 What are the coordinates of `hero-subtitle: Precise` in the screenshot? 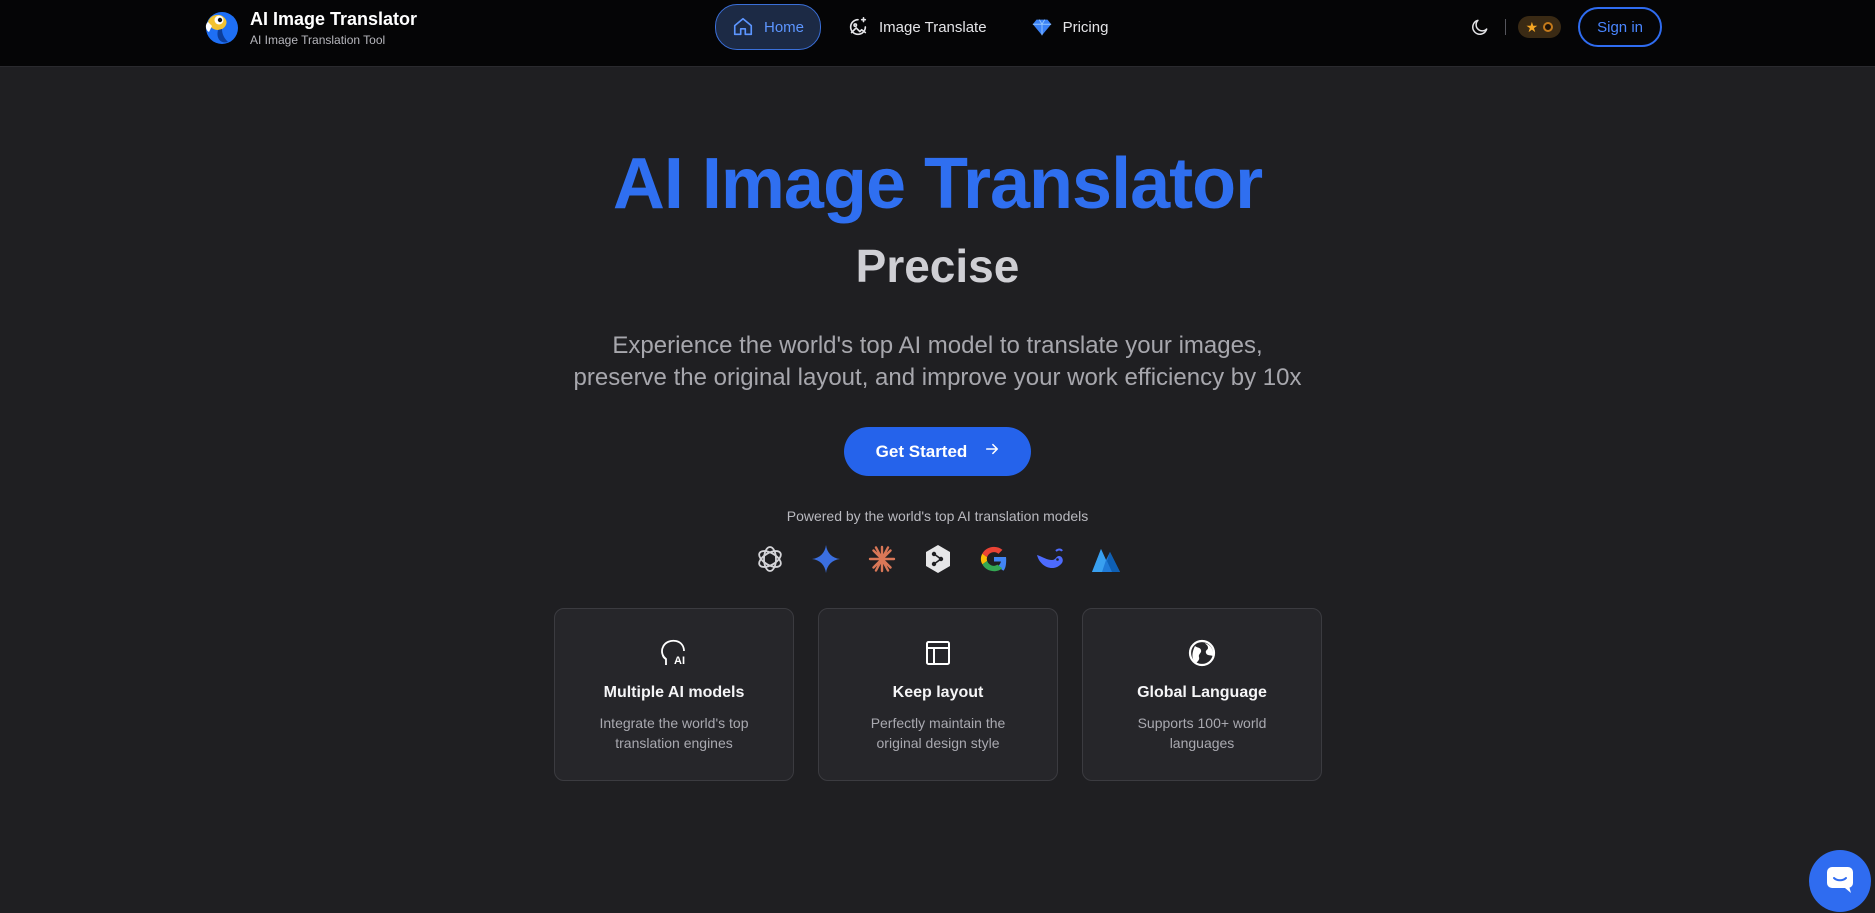 It's located at (937, 266).